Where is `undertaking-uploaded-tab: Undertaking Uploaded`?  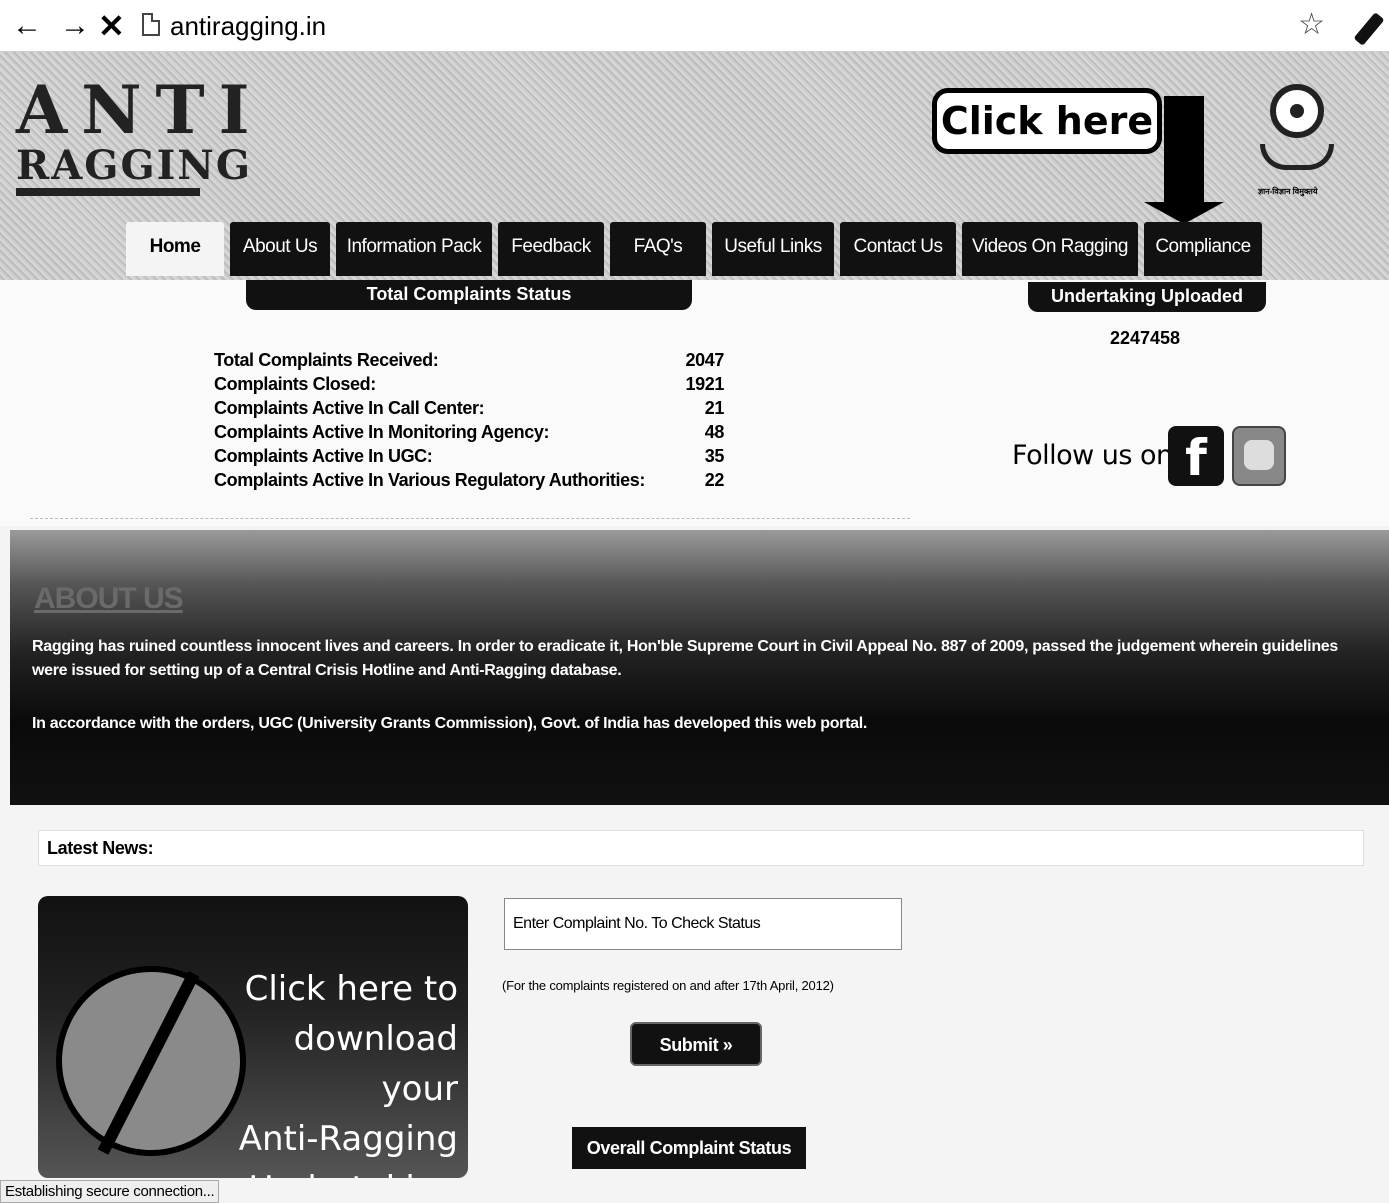 undertaking-uploaded-tab: Undertaking Uploaded is located at coordinates (1147, 297).